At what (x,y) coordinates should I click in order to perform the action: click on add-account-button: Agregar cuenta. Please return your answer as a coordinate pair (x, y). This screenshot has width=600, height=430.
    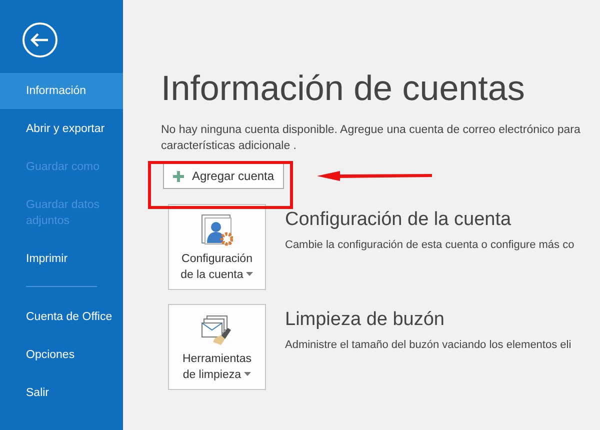
    Looking at the image, I should click on (223, 176).